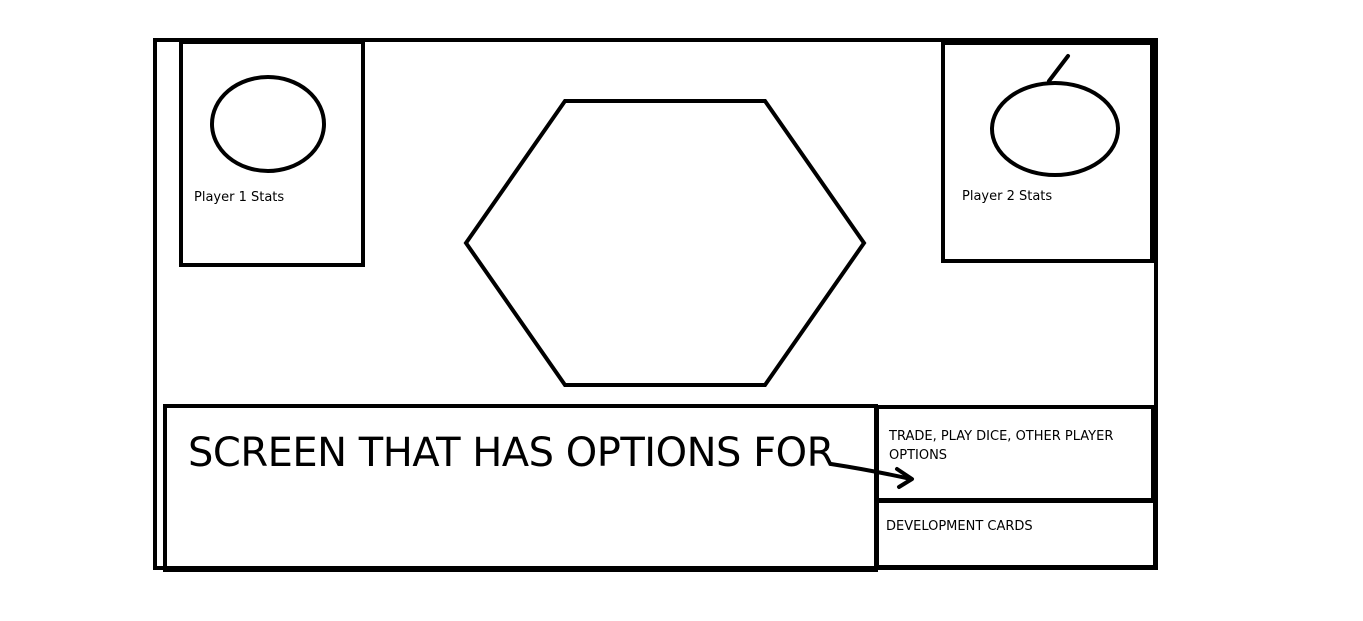  I want to click on arrow-right-icon, so click(871, 475).